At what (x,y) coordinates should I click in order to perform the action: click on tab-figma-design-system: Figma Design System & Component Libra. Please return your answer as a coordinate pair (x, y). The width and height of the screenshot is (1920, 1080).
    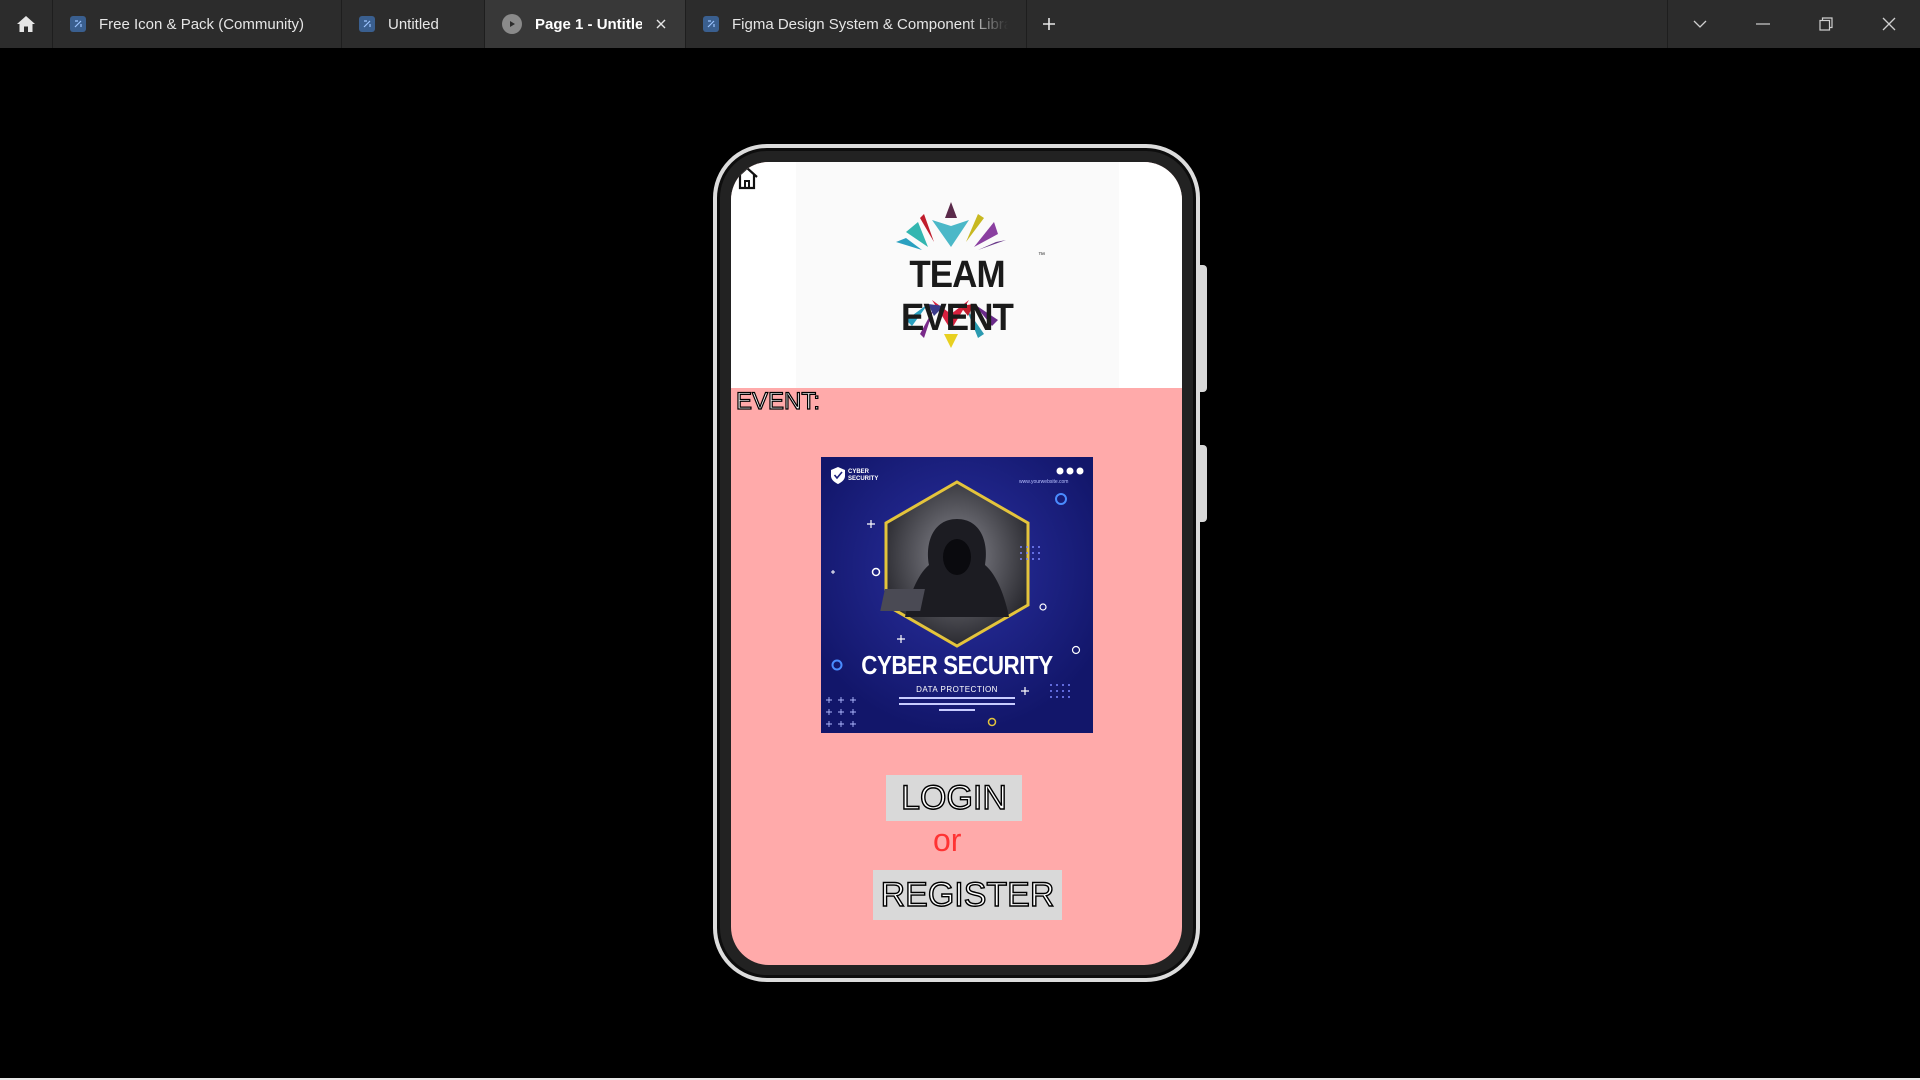
    Looking at the image, I should click on (856, 24).